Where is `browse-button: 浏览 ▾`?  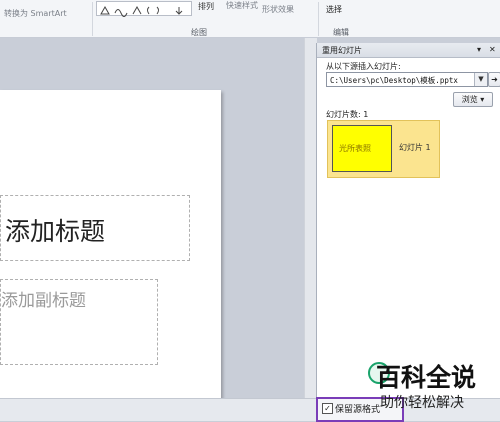 browse-button: 浏览 ▾ is located at coordinates (473, 99).